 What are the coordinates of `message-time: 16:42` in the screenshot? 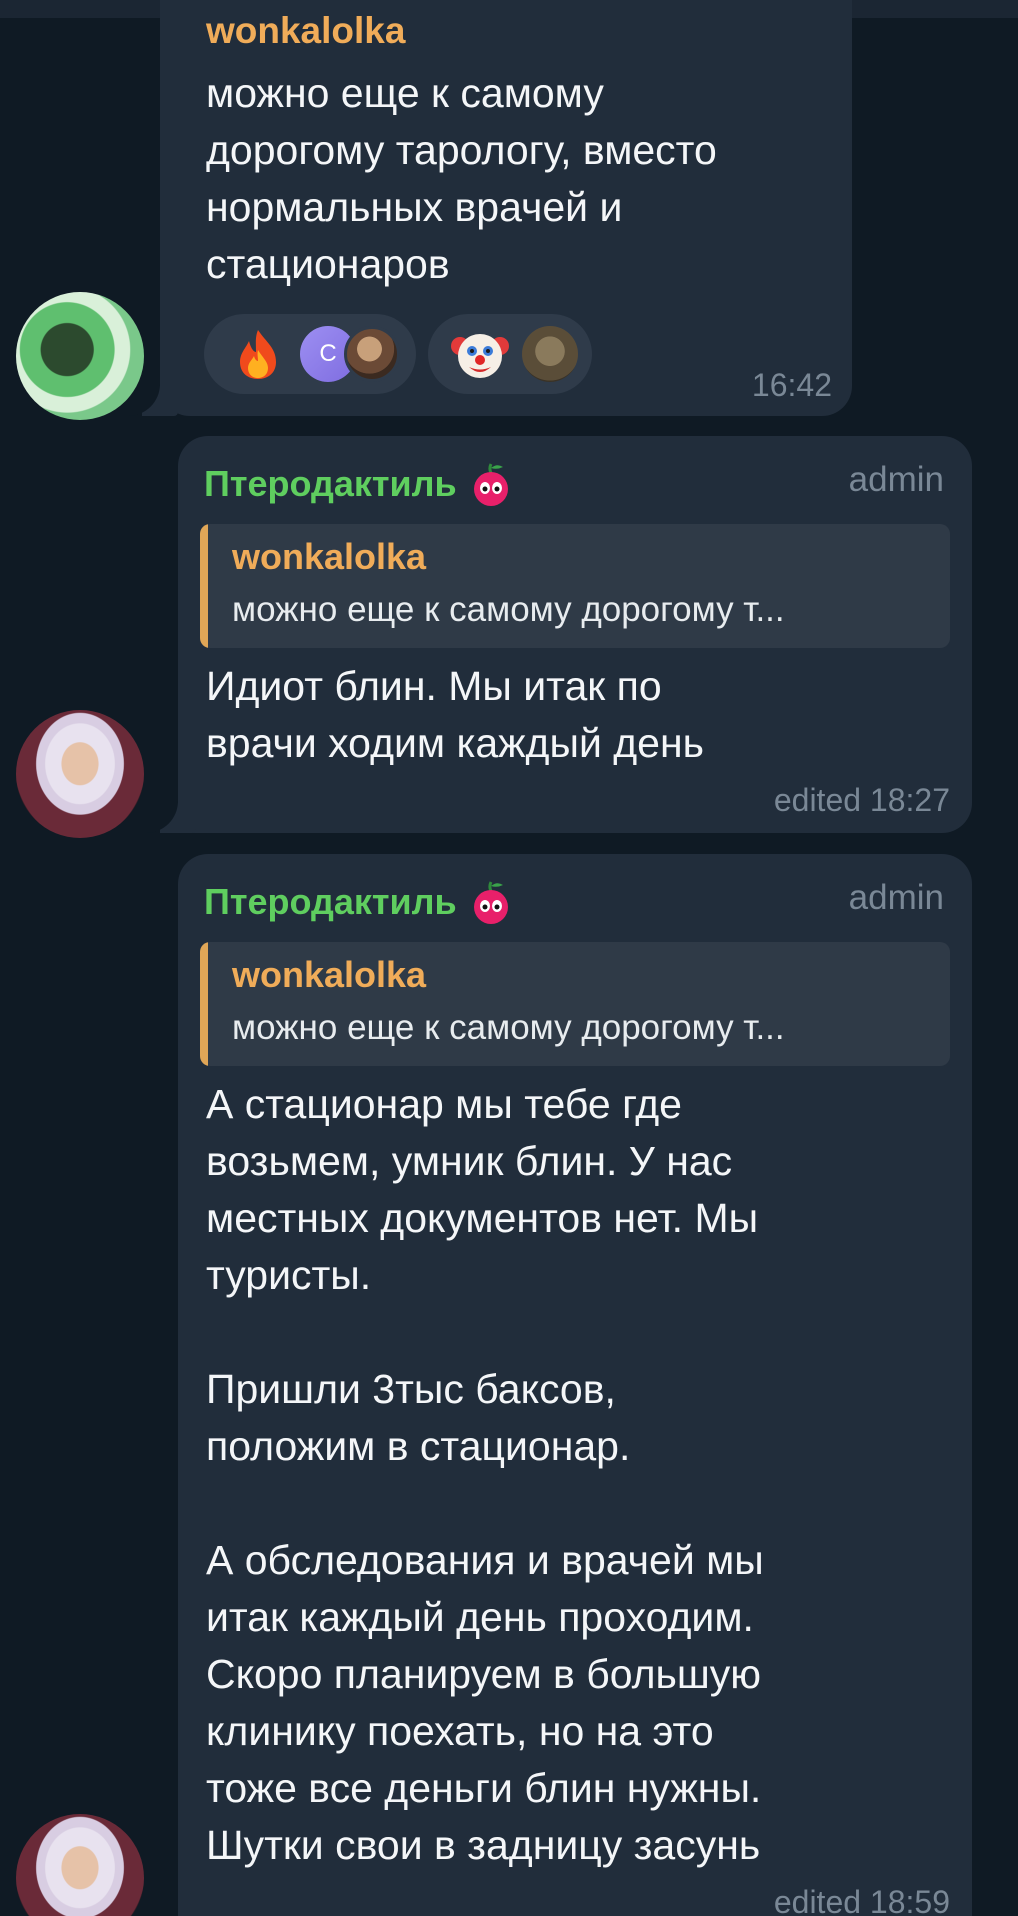 It's located at (791, 385).